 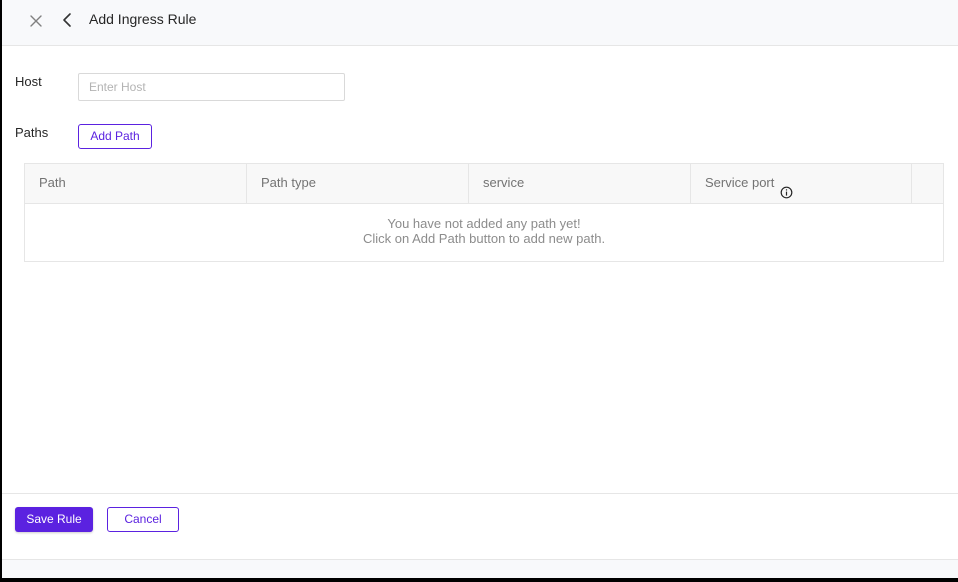 What do you see at coordinates (143, 519) in the screenshot?
I see `cancel-button: Cancel` at bounding box center [143, 519].